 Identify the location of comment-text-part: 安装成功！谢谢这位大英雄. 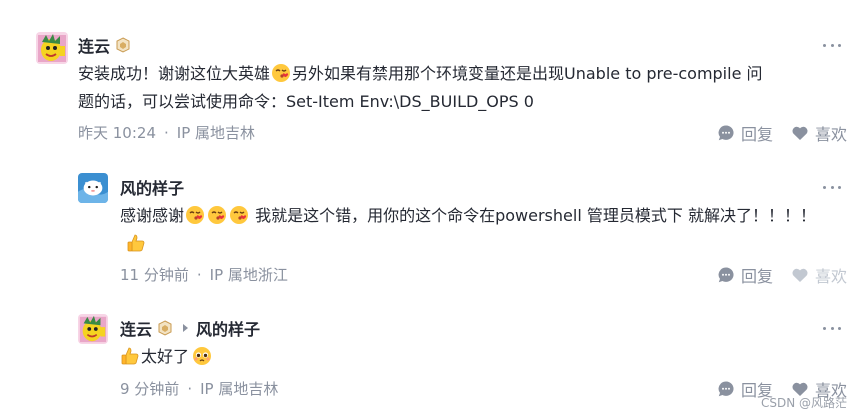
(174, 73).